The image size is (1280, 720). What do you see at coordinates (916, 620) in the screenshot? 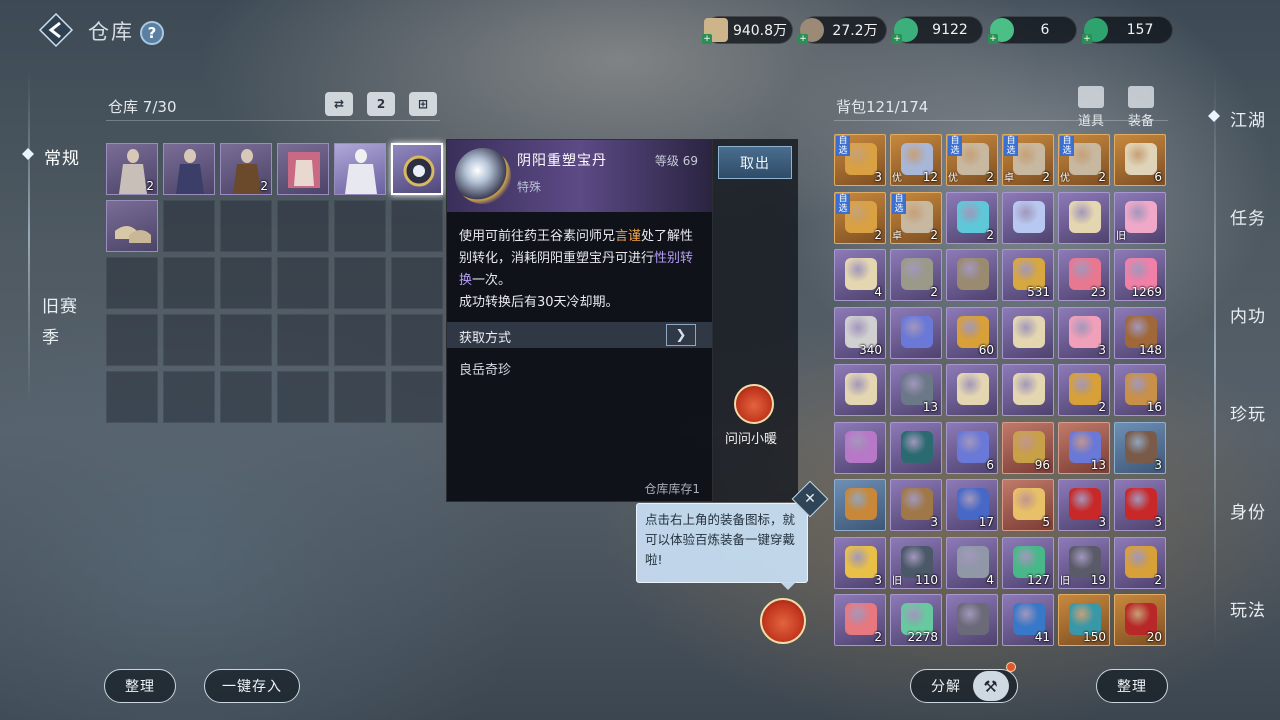
I see `backpack-slot: 2278` at bounding box center [916, 620].